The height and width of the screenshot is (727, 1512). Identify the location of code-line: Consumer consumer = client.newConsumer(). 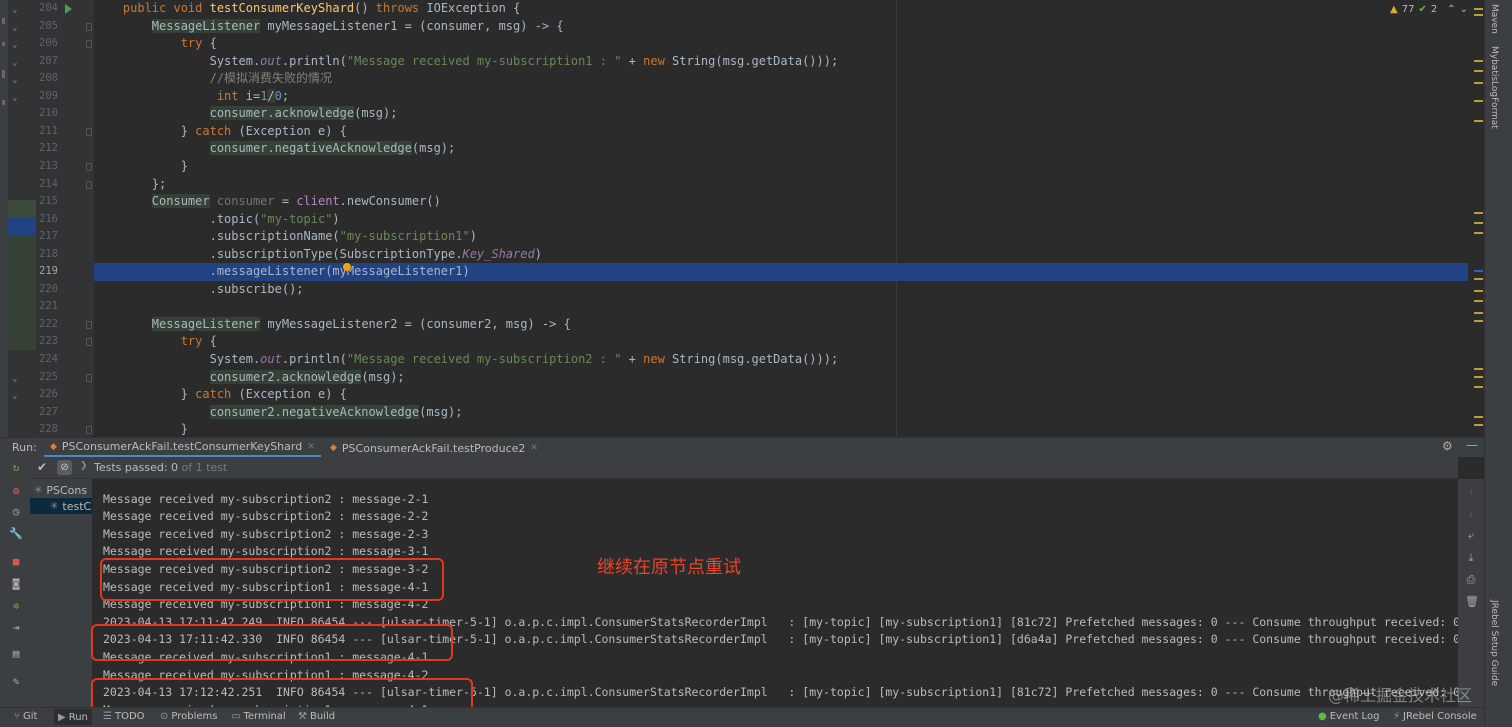
(781, 202).